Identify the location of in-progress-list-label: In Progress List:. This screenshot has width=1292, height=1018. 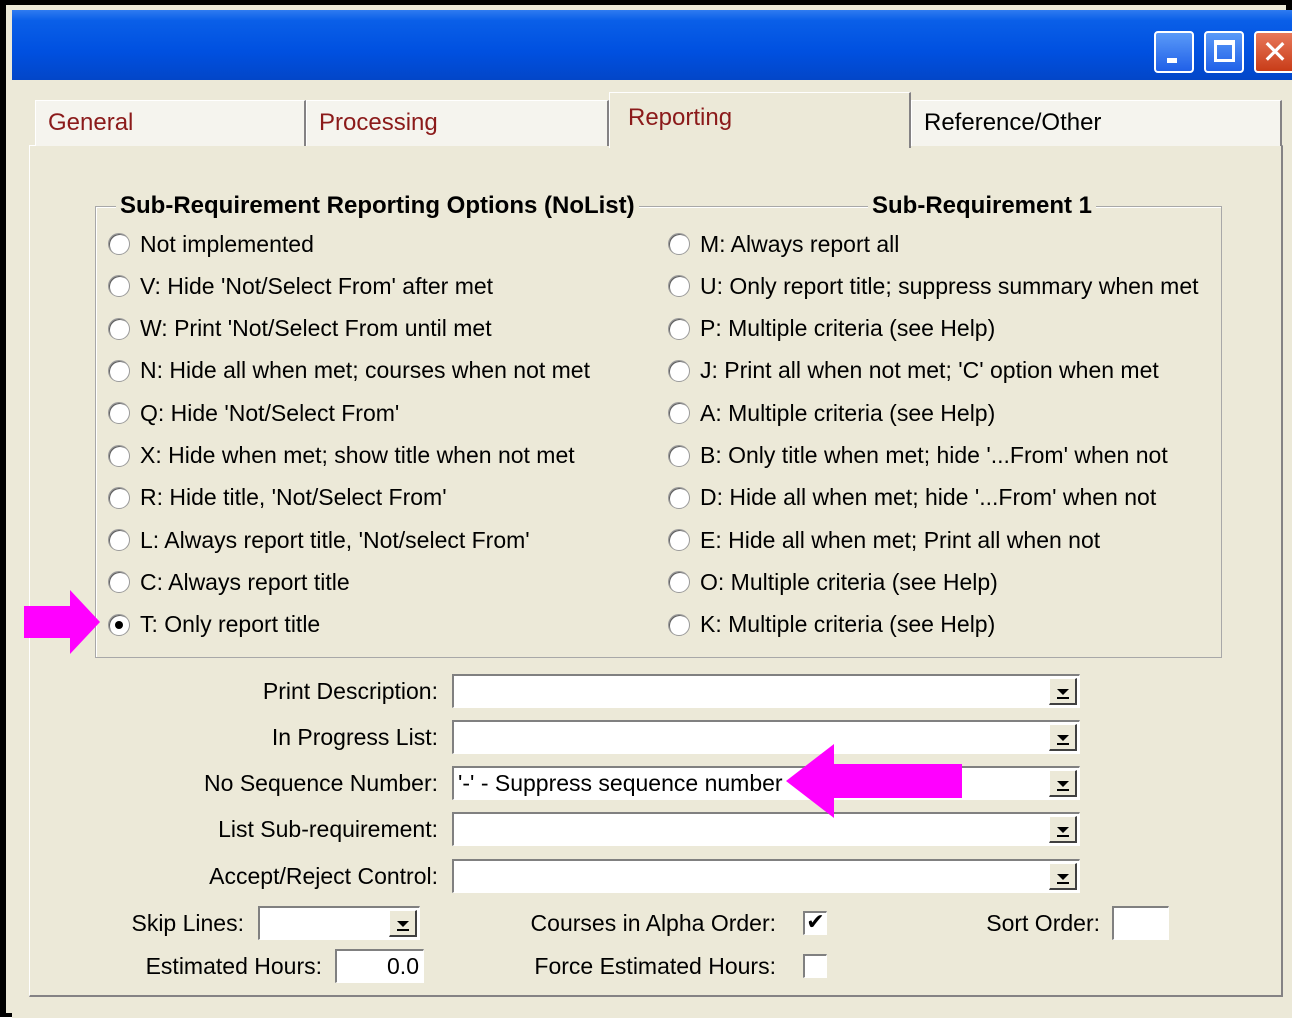
(354, 737).